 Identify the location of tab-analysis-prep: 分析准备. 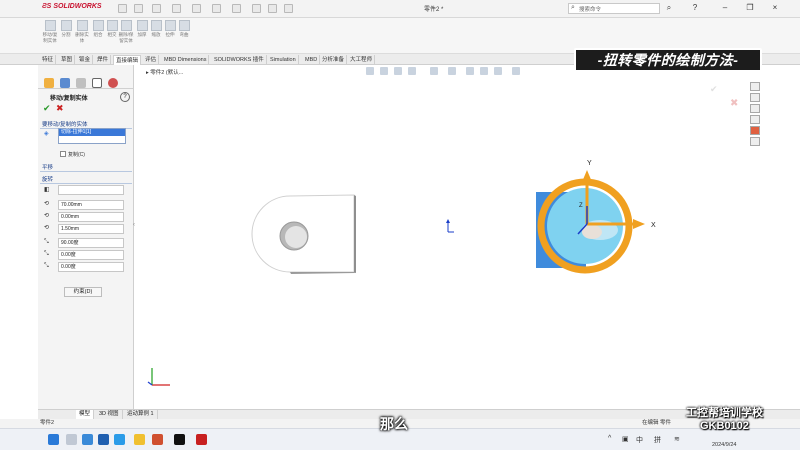
(334, 60).